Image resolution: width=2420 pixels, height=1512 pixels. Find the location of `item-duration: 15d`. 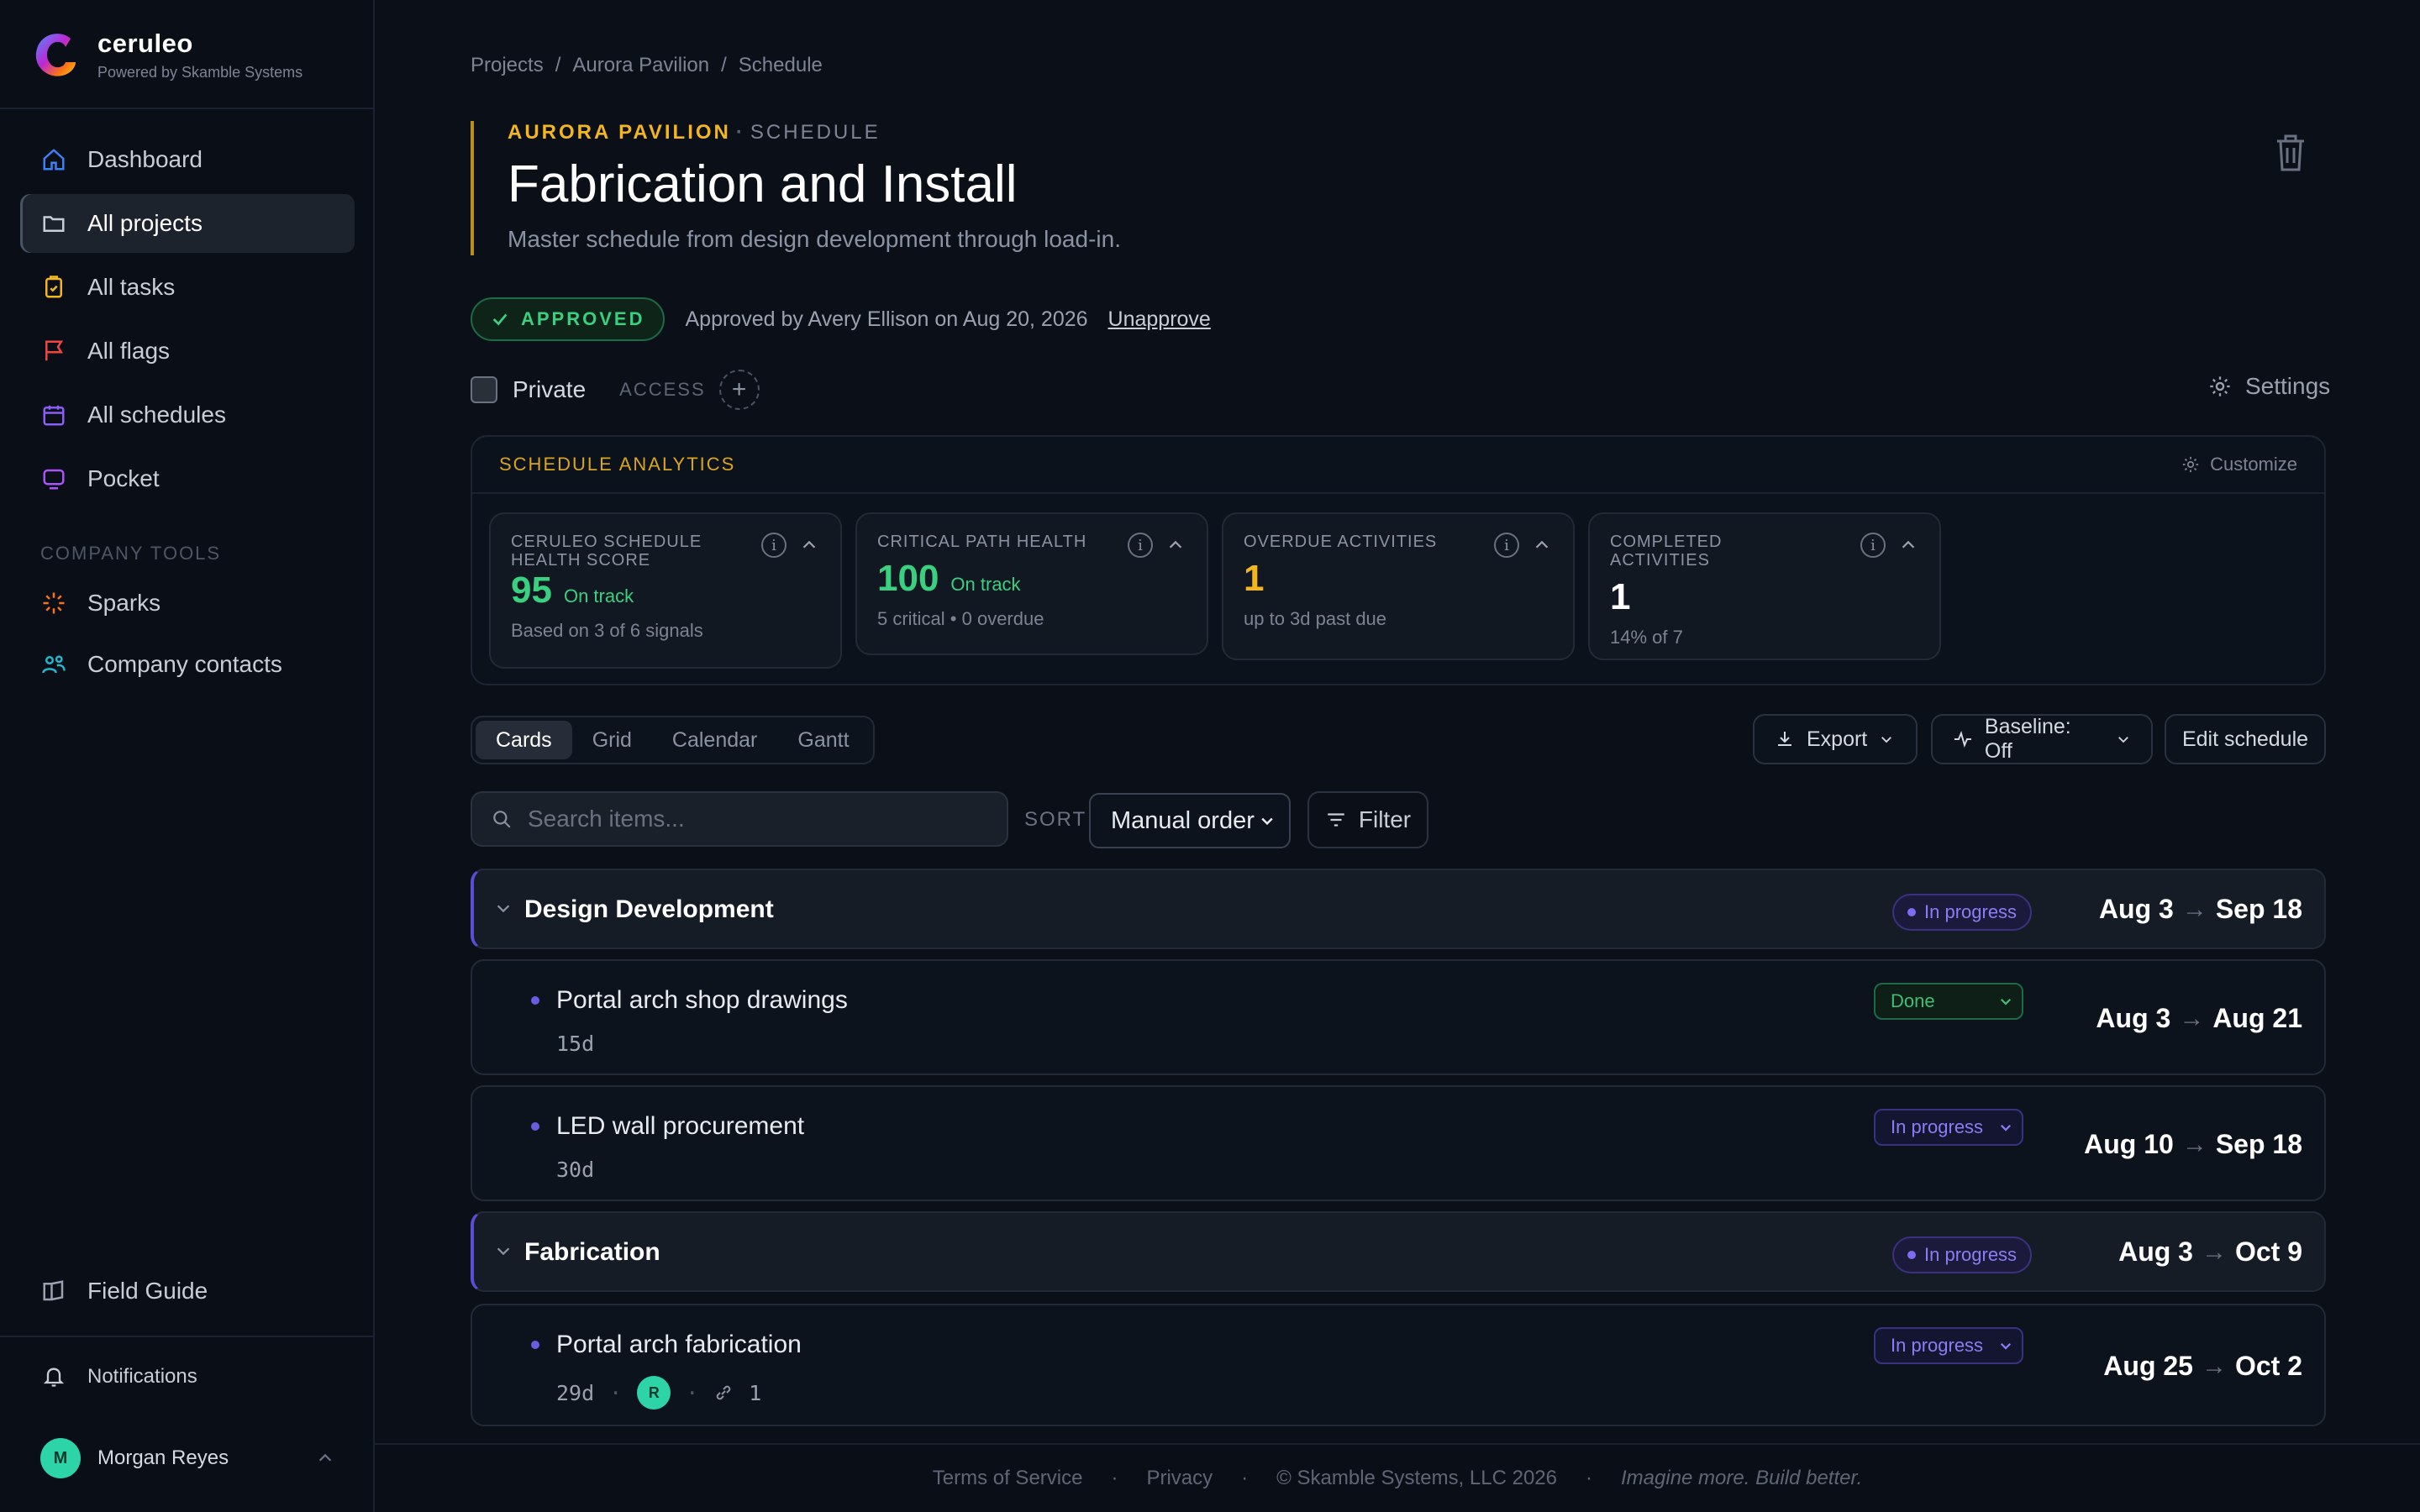

item-duration: 15d is located at coordinates (575, 1044).